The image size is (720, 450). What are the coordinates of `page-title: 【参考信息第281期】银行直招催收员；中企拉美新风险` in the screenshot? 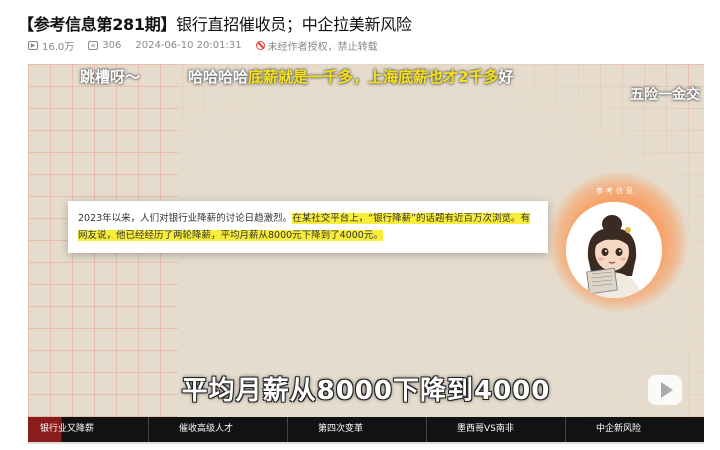 It's located at (215, 23).